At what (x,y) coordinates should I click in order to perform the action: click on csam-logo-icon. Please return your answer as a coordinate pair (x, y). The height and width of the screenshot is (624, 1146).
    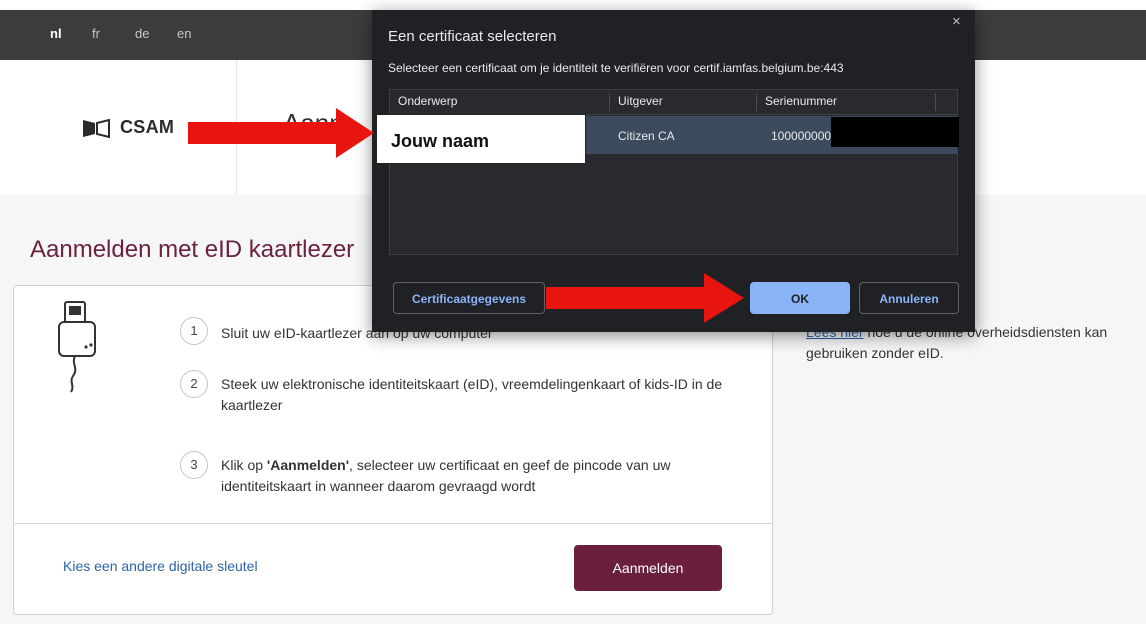
    Looking at the image, I should click on (100, 128).